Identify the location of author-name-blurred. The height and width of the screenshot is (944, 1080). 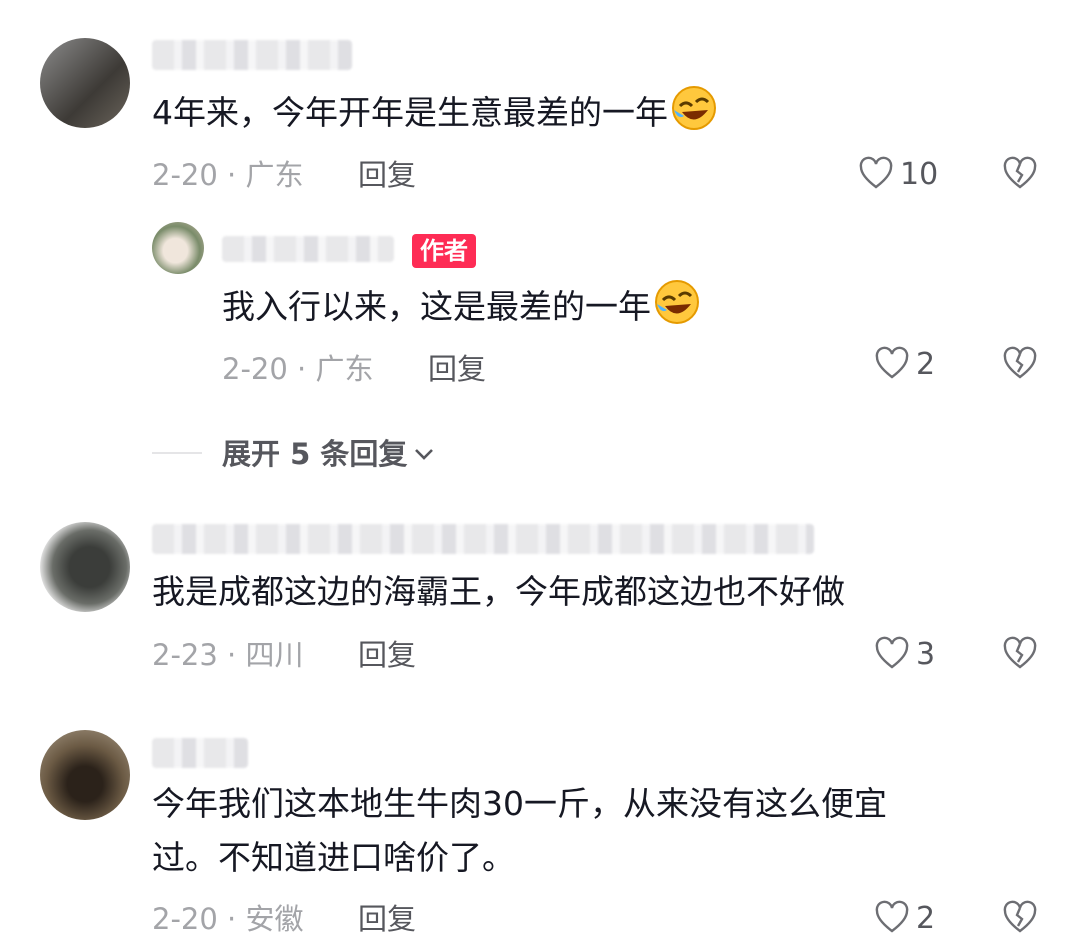
(308, 249).